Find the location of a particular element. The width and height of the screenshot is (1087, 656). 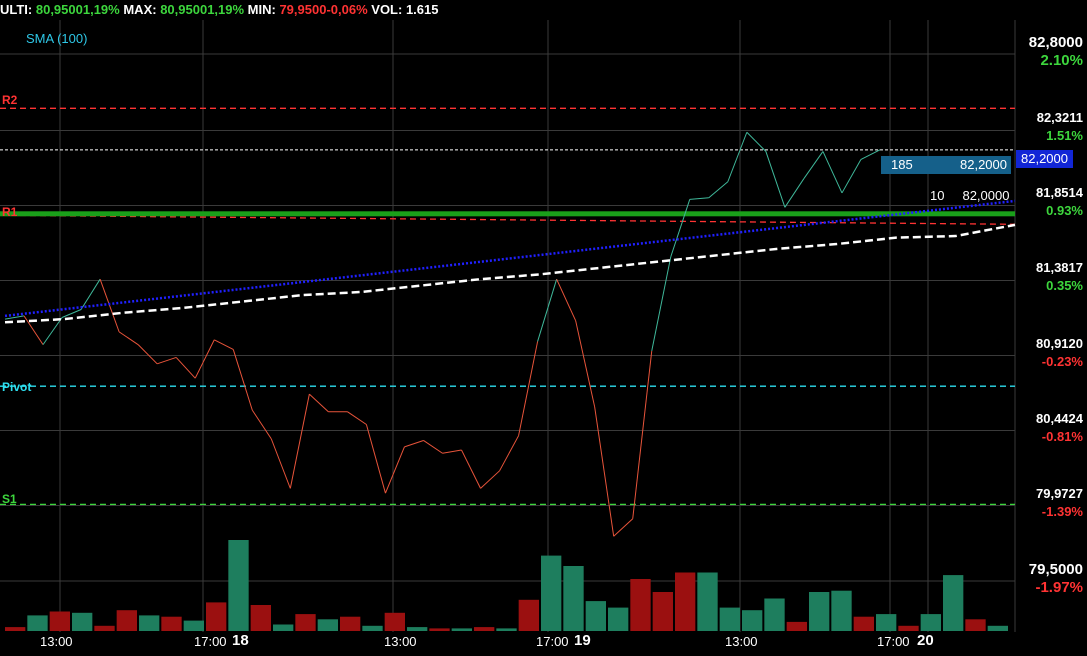

y-tick-pct: -1.39% is located at coordinates (1062, 511).